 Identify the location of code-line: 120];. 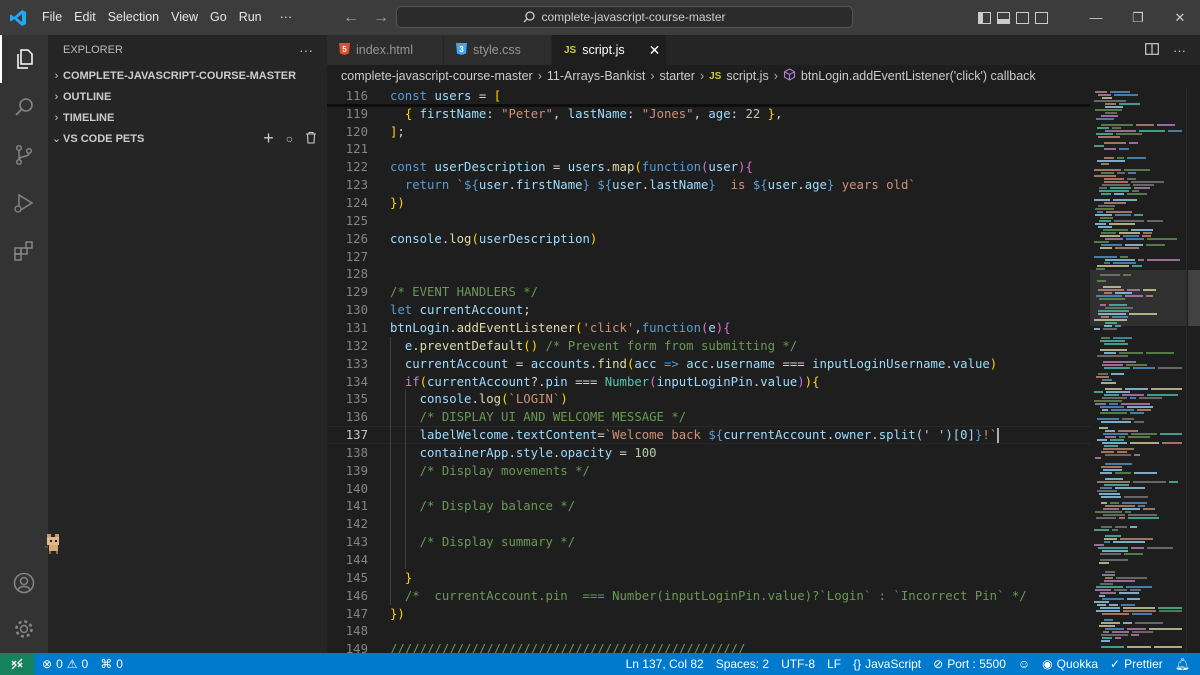
(708, 132).